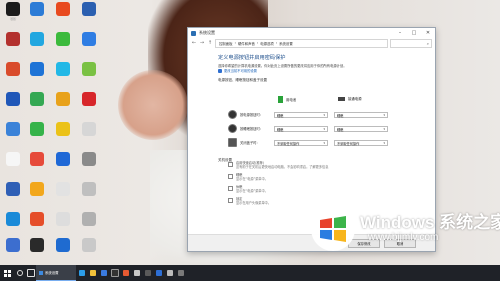 The height and width of the screenshot is (281, 500). Describe the element at coordinates (210, 43) in the screenshot. I see `up-icon: ↑` at that location.